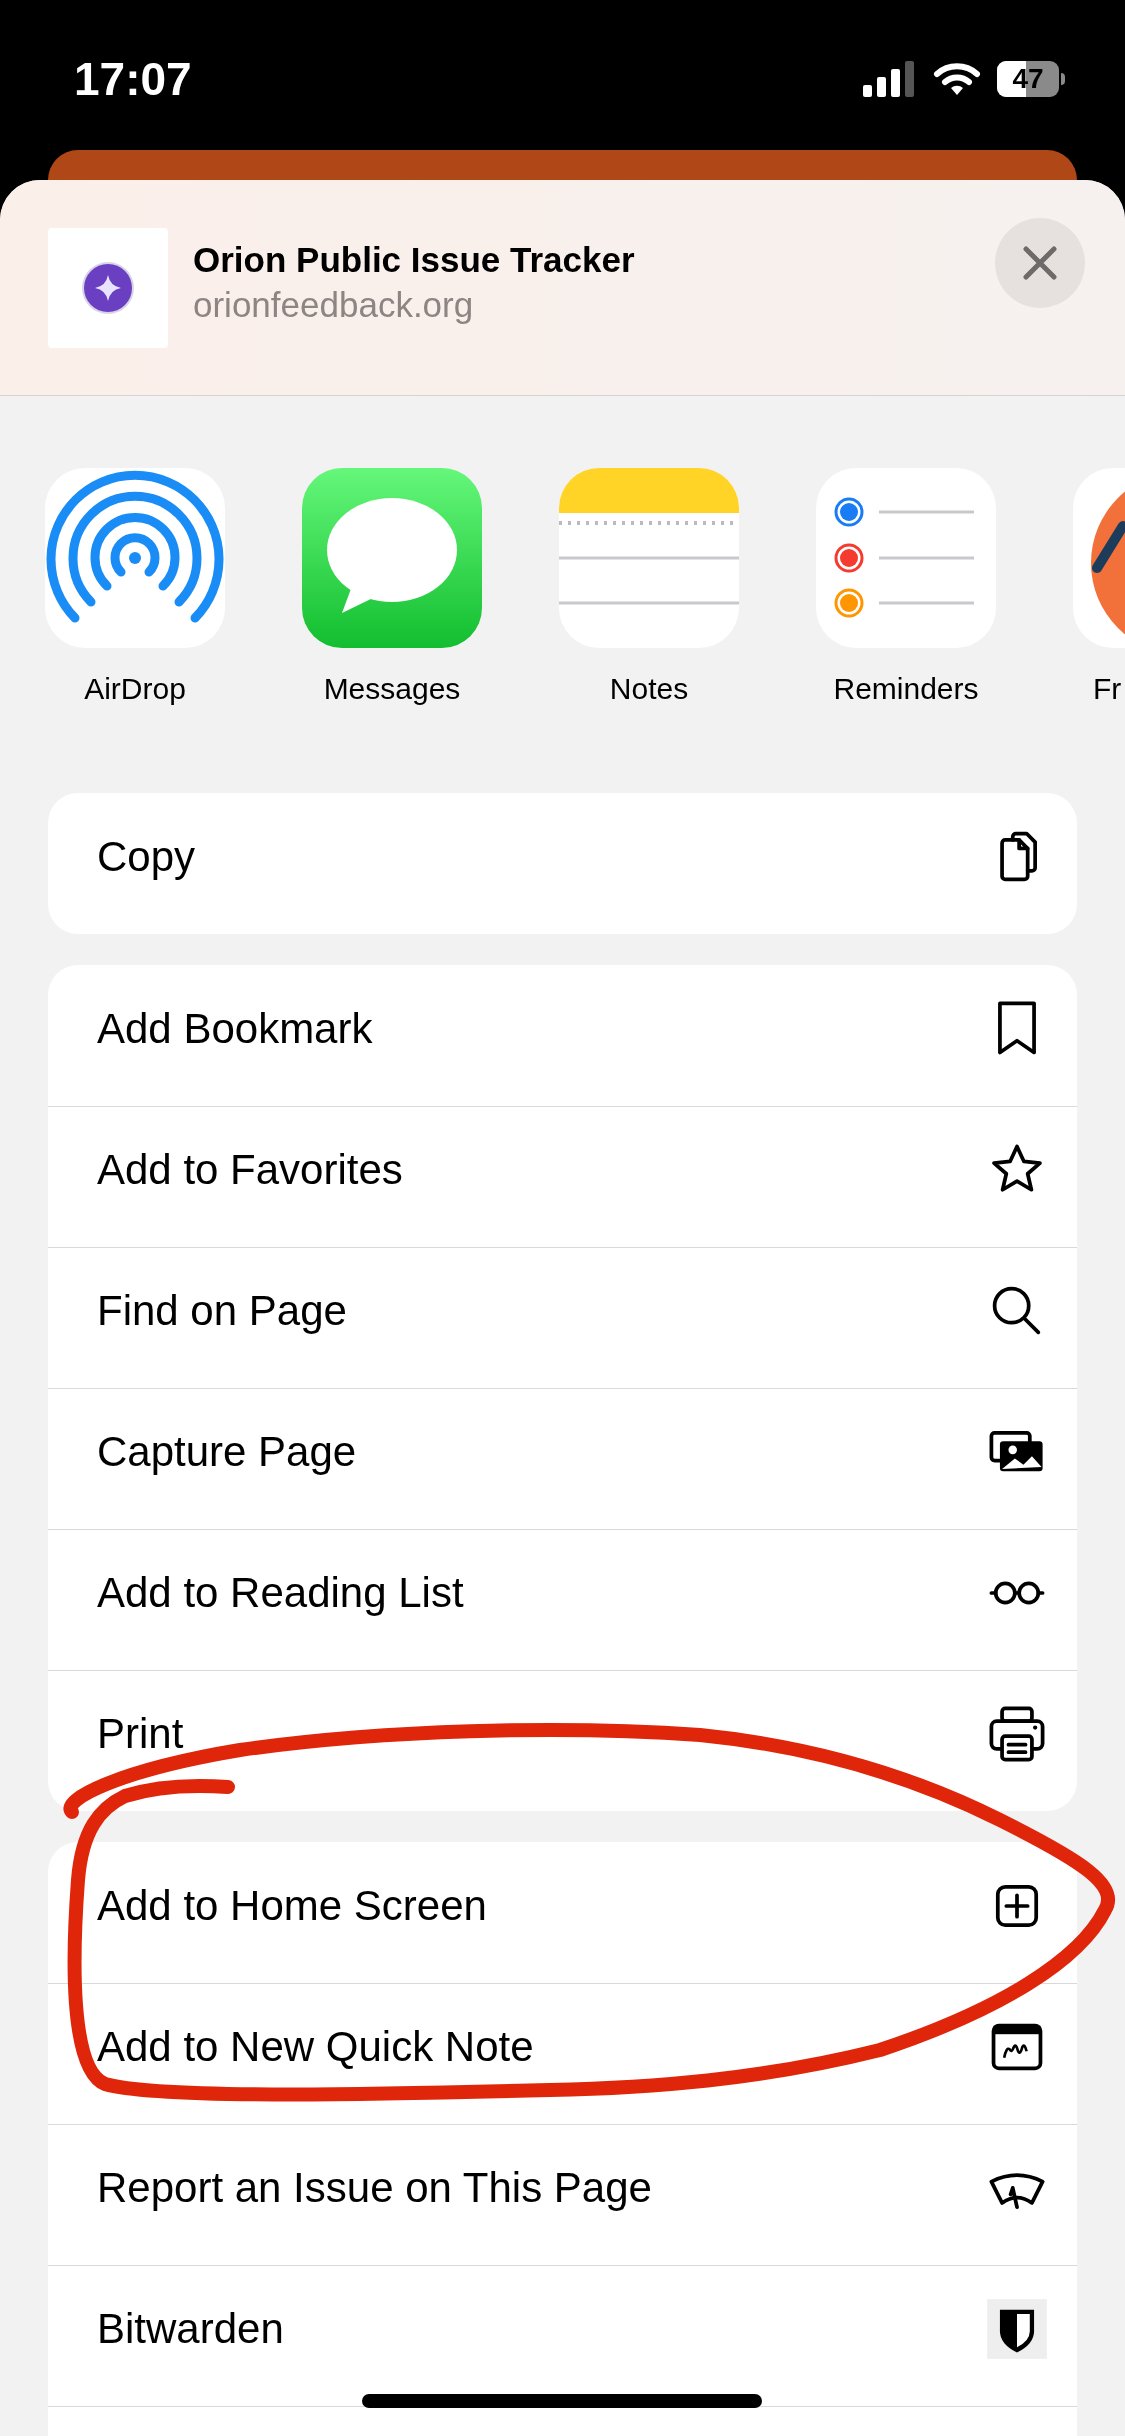  I want to click on action-label: Add to Home Screen, so click(292, 1905).